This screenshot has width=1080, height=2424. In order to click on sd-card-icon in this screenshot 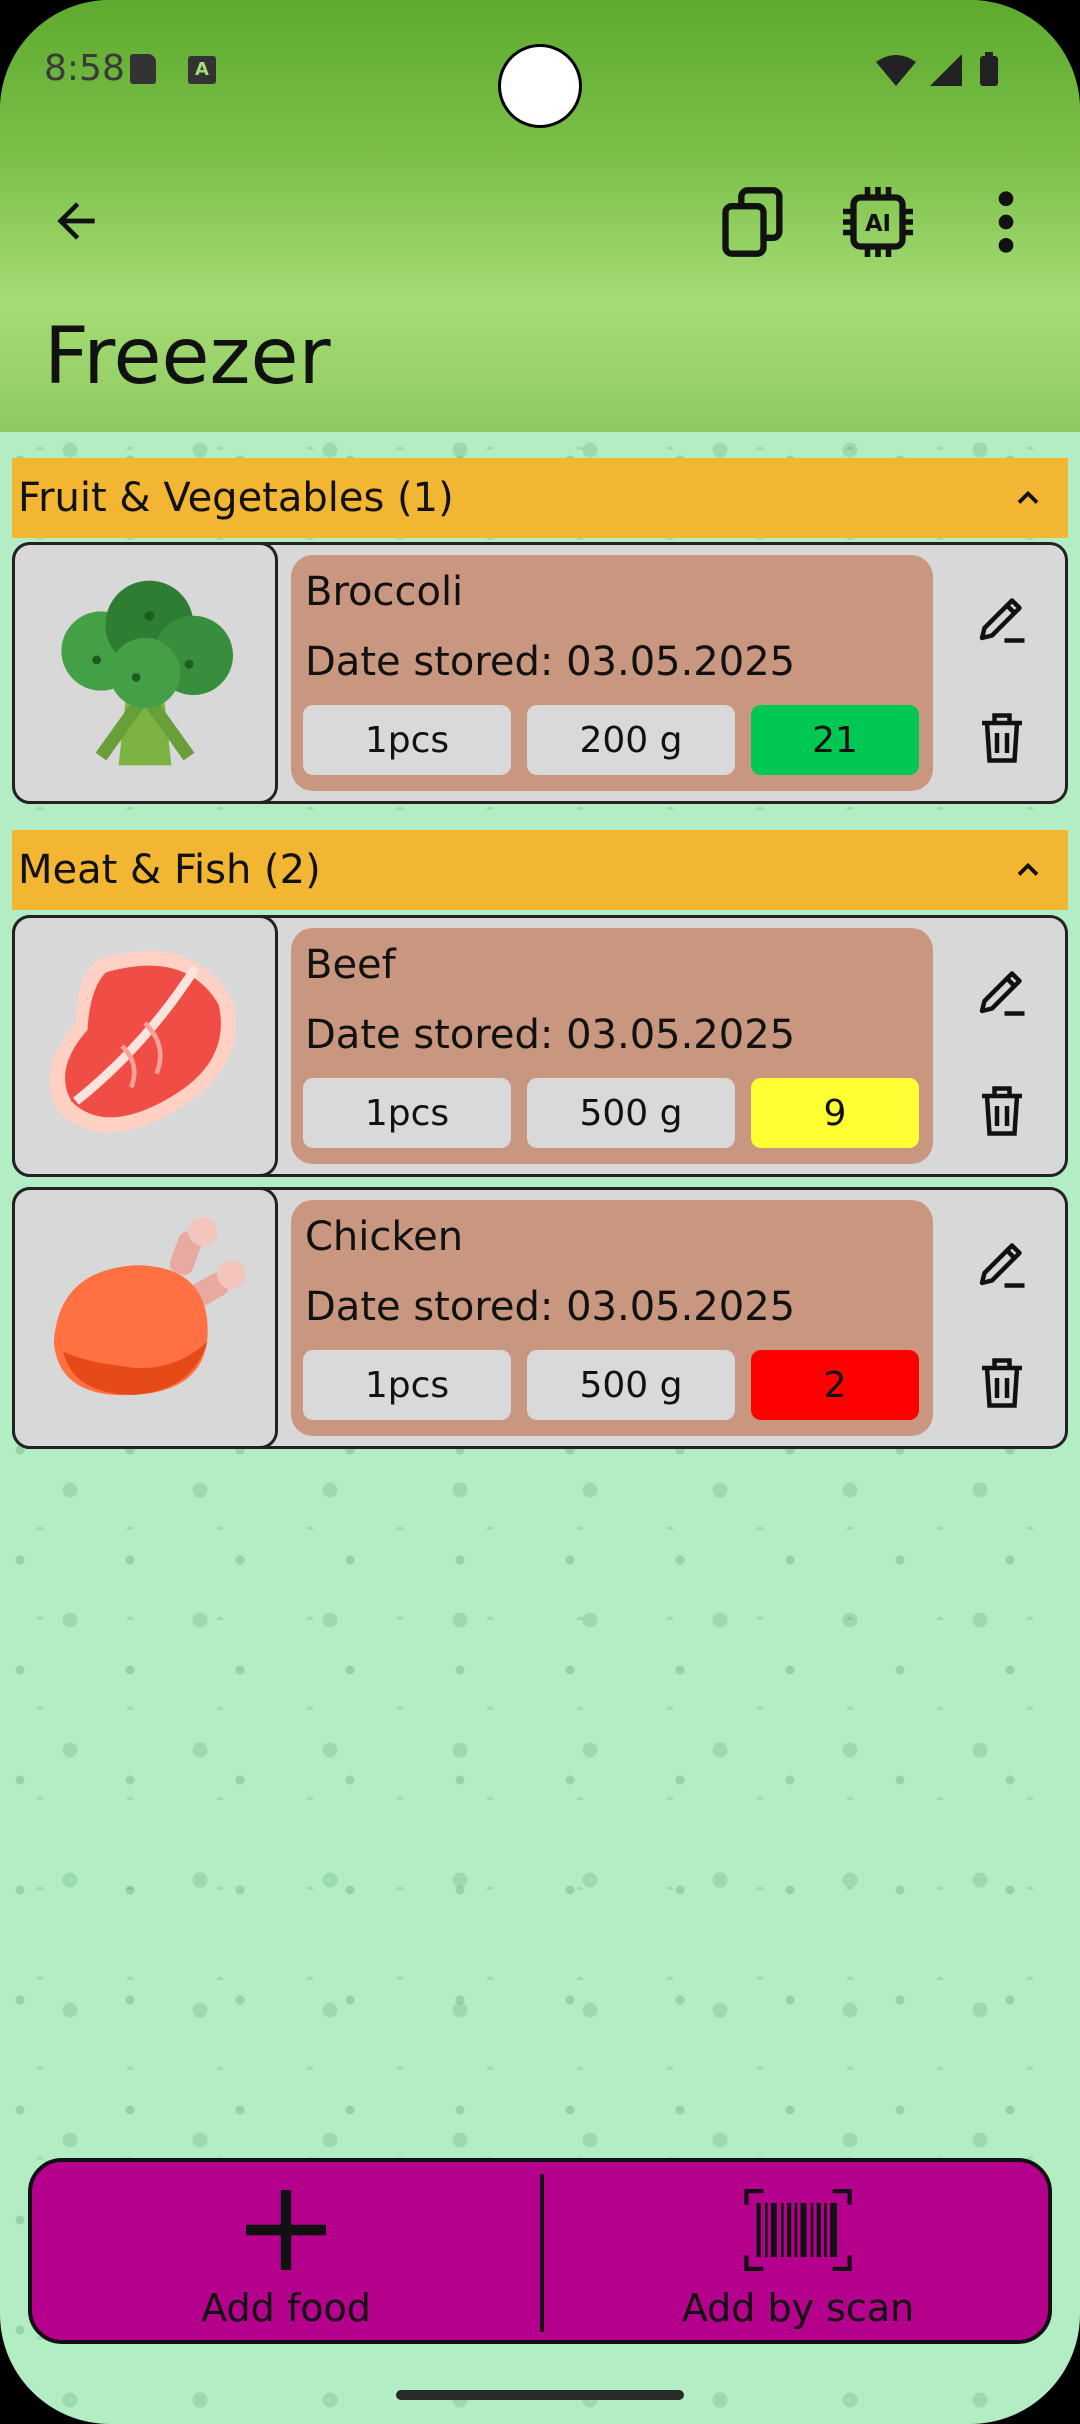, I will do `click(143, 69)`.